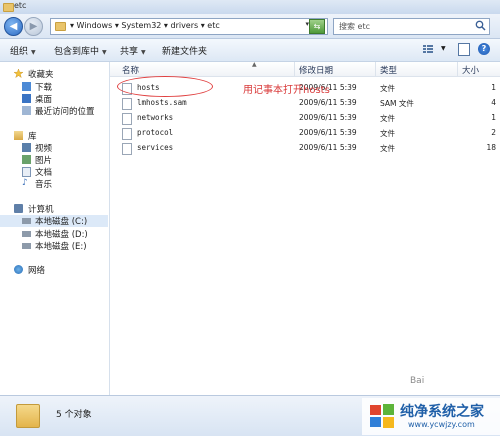 The width and height of the screenshot is (500, 436). What do you see at coordinates (155, 147) in the screenshot?
I see `file-name: services` at bounding box center [155, 147].